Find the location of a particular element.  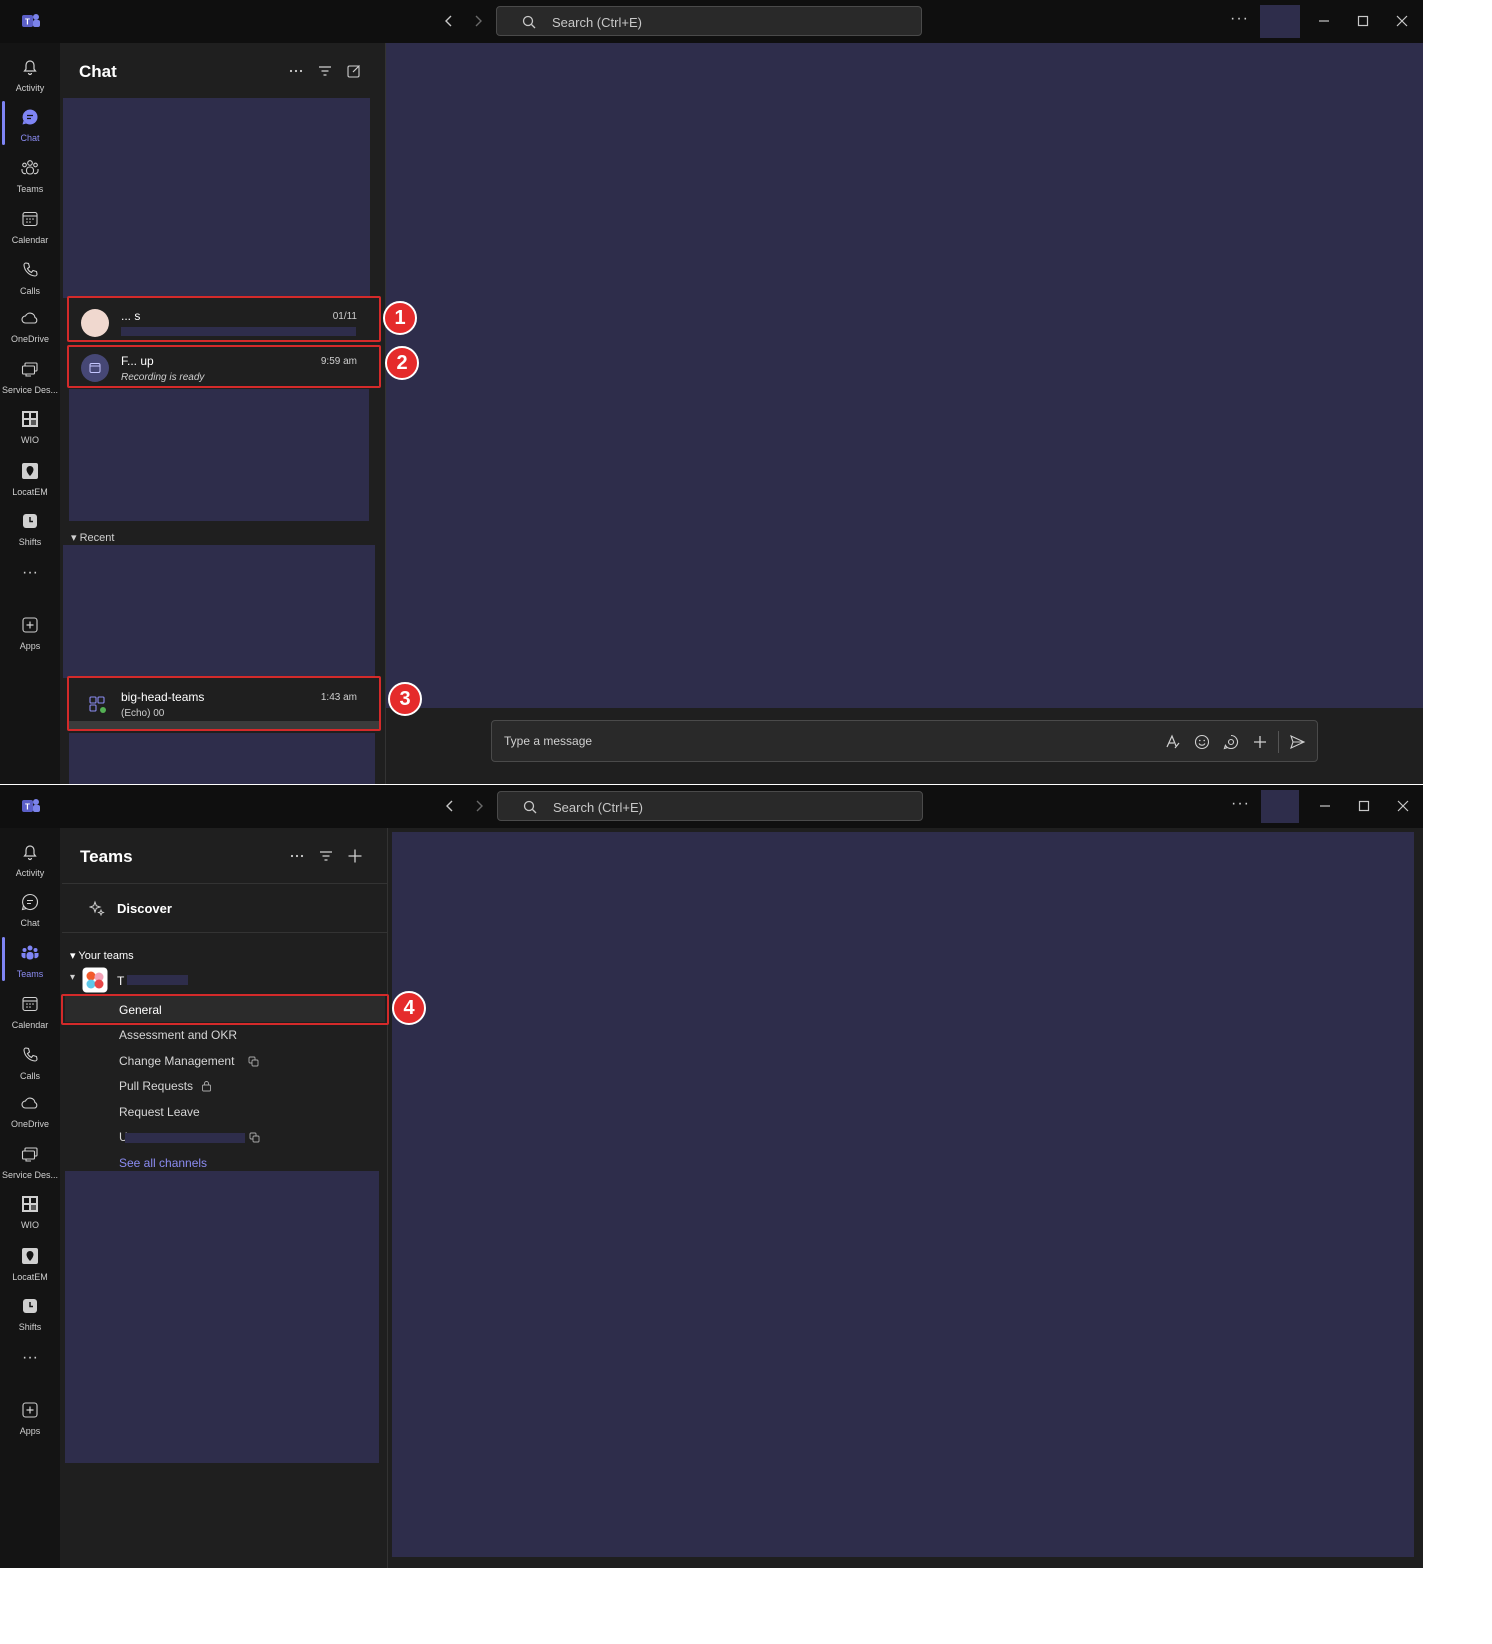

add-team-icon is located at coordinates (355, 856).